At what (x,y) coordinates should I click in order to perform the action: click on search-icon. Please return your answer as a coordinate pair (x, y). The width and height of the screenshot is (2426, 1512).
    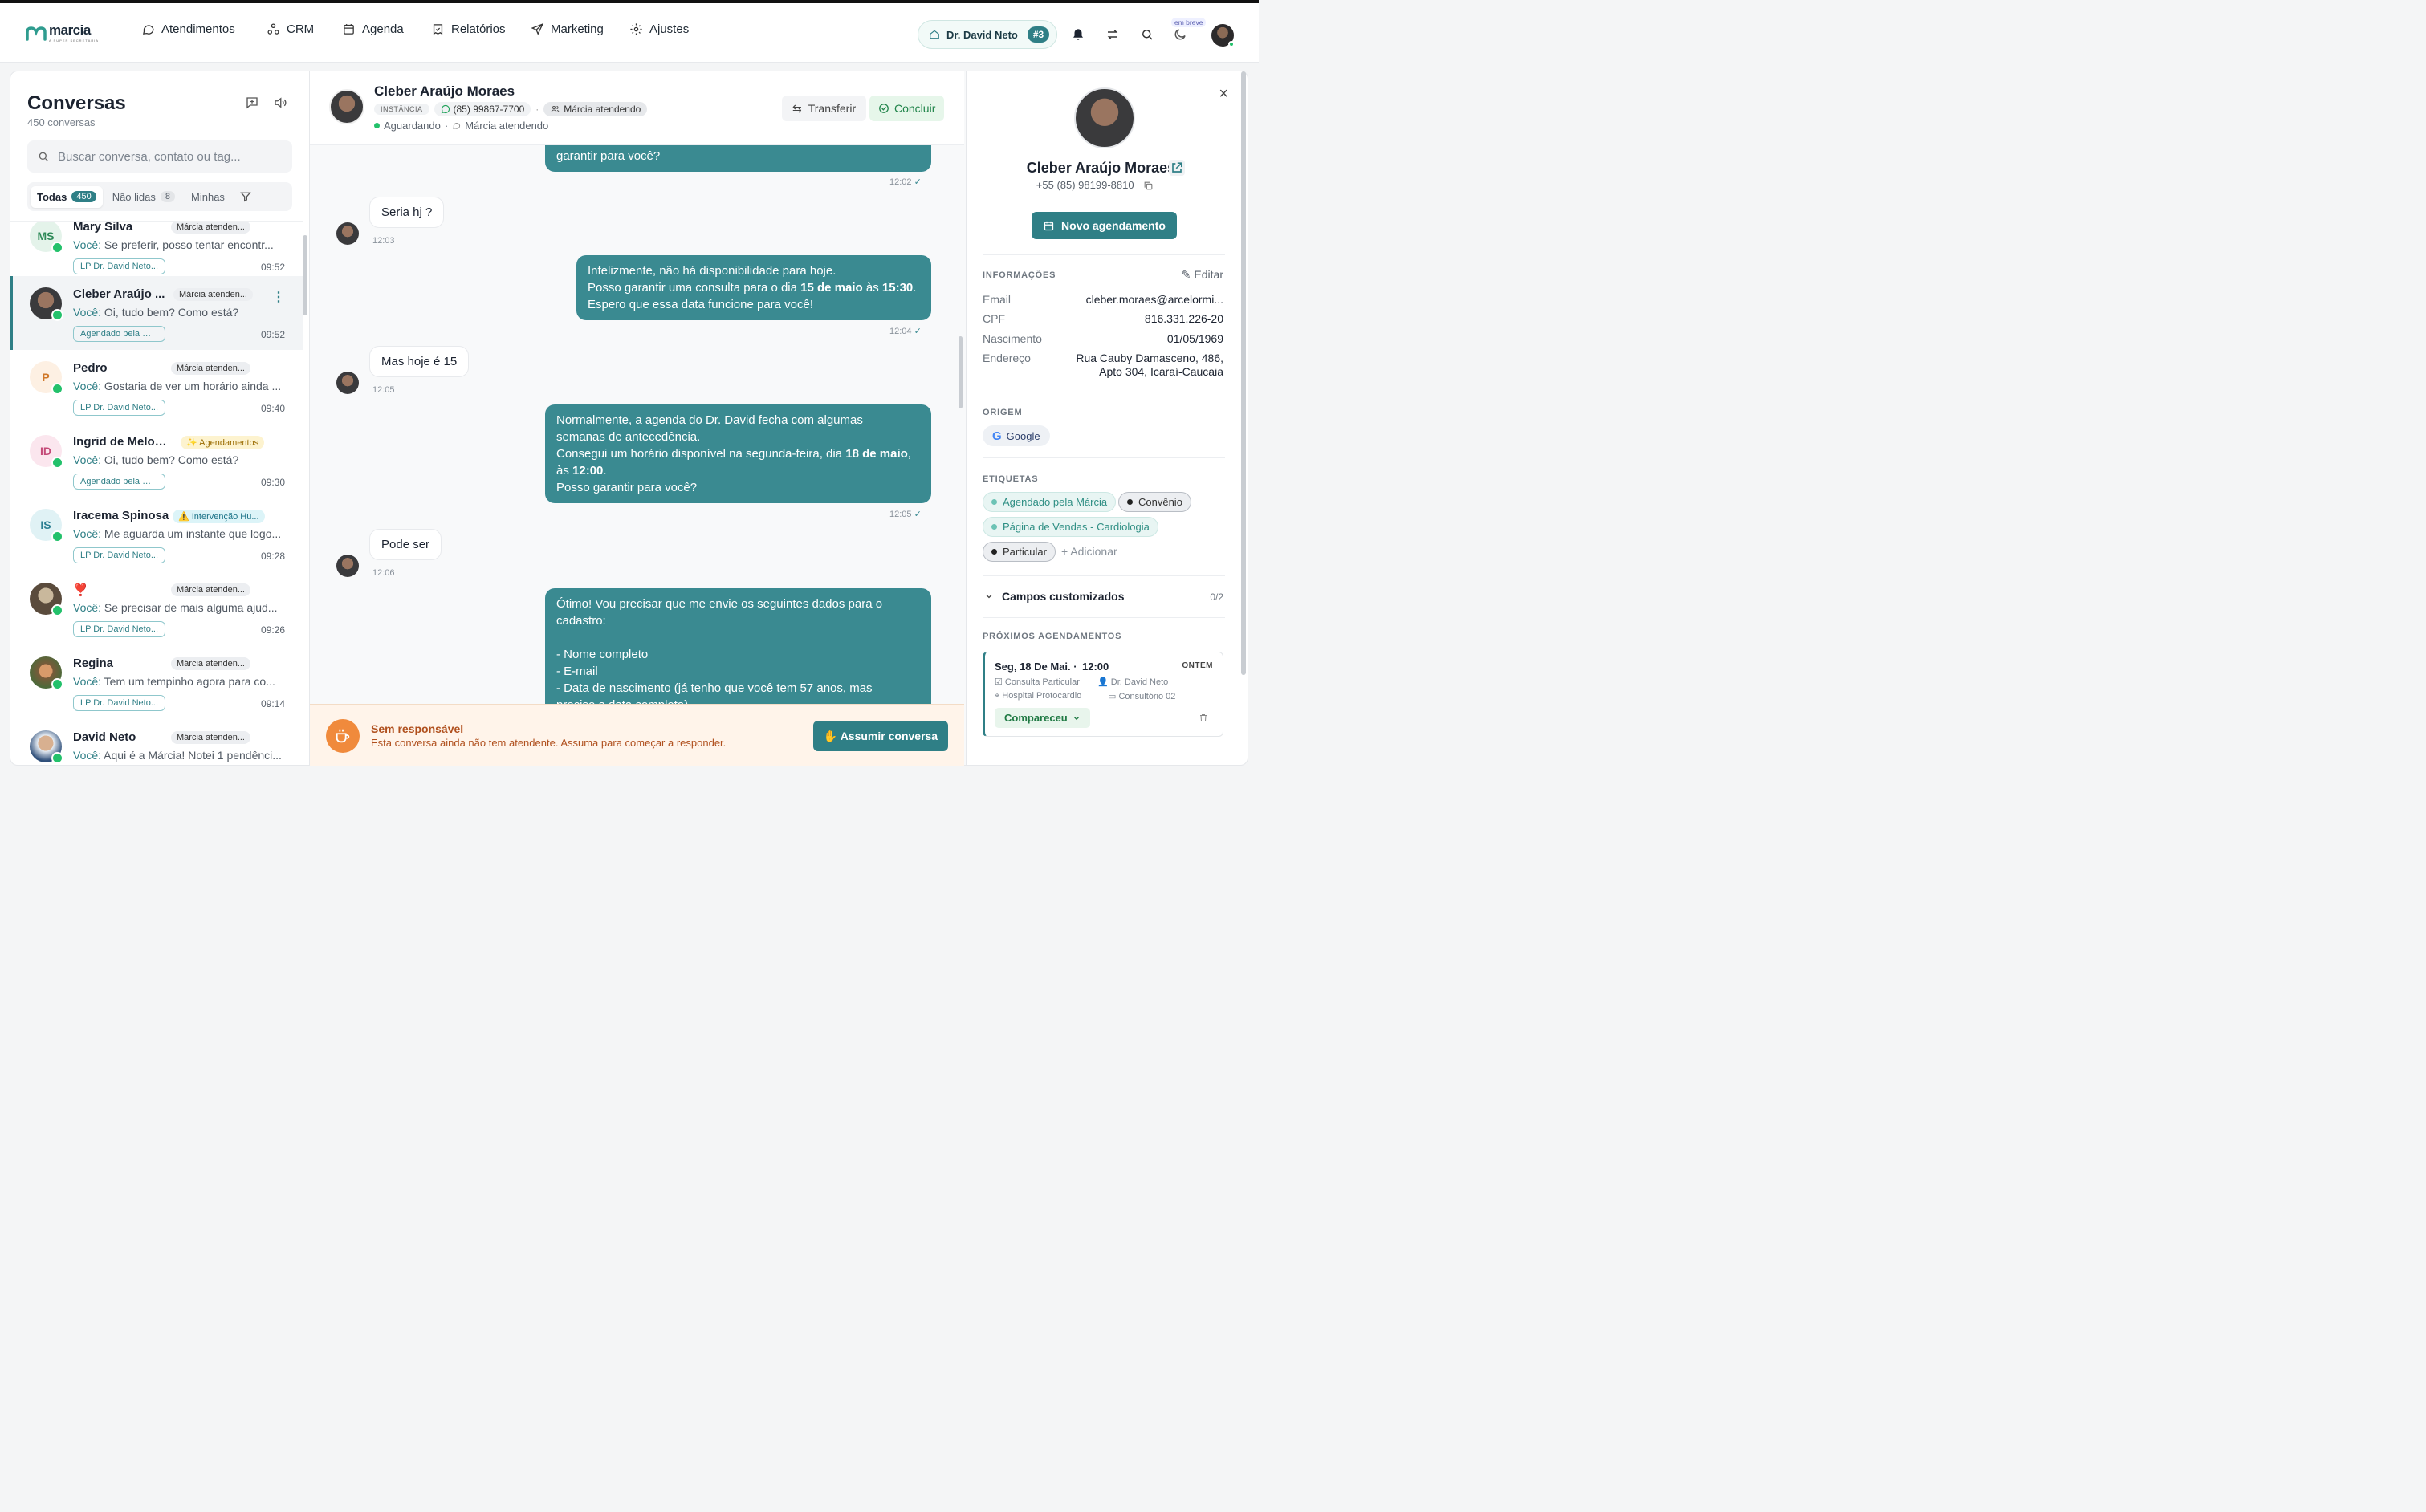
    Looking at the image, I should click on (1147, 35).